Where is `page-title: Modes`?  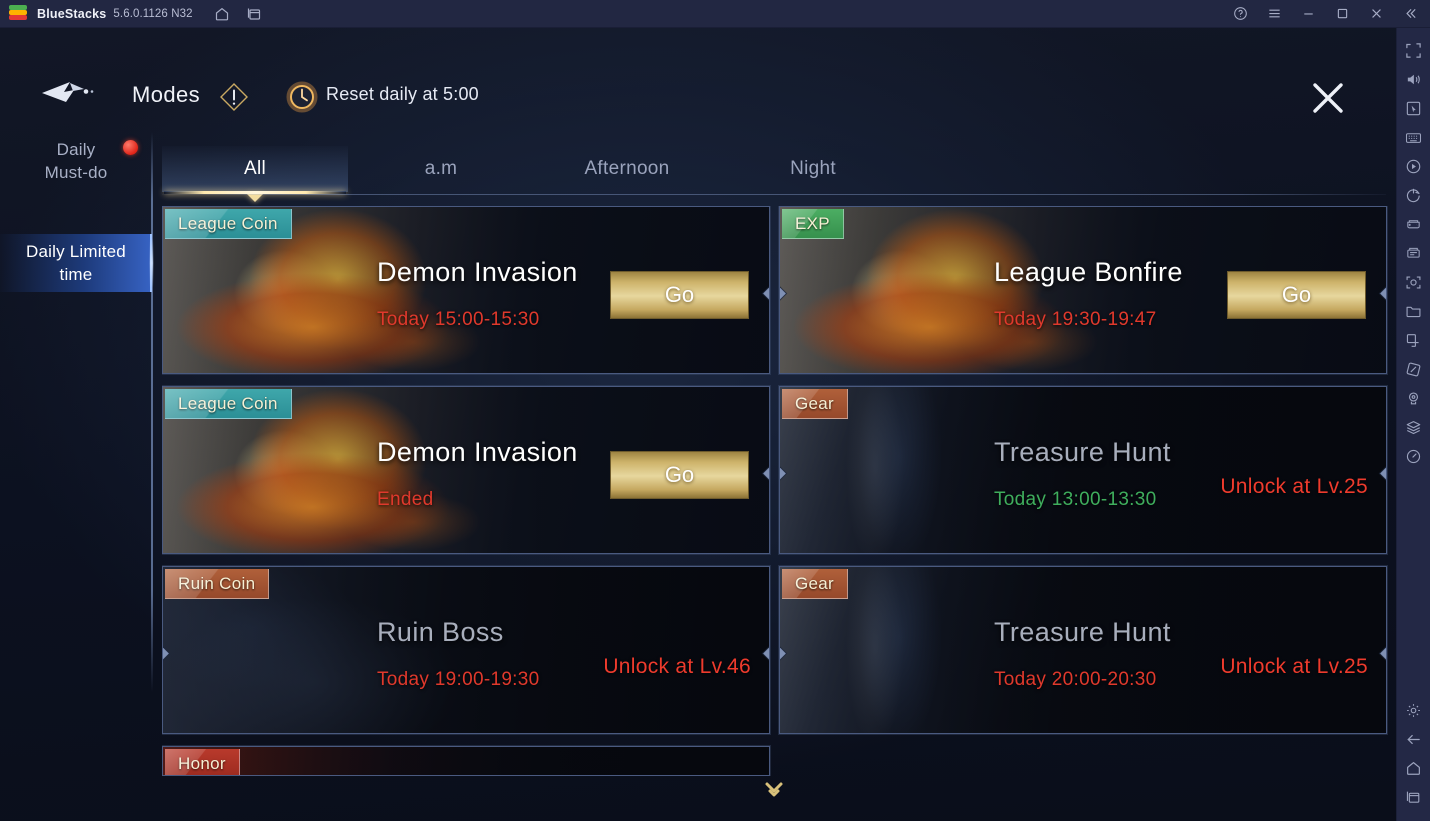
page-title: Modes is located at coordinates (166, 94).